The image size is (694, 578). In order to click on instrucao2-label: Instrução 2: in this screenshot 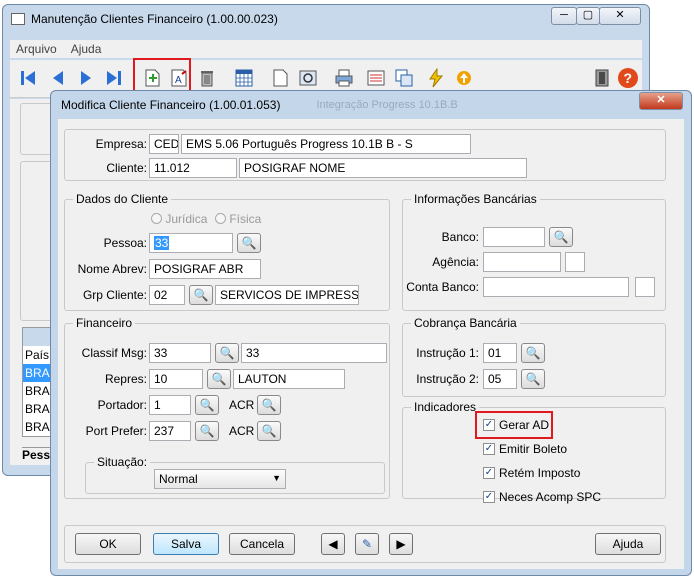, I will do `click(447, 379)`.